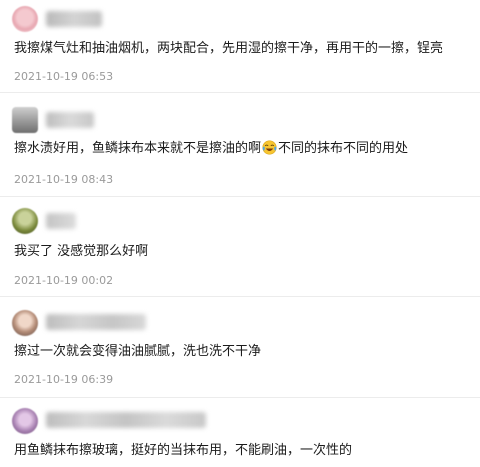  Describe the element at coordinates (240, 432) in the screenshot. I see `comment-item: 用鱼鳞抹布擦玻璃，挺好的当抹布用，不能刷油，一次性的` at that location.